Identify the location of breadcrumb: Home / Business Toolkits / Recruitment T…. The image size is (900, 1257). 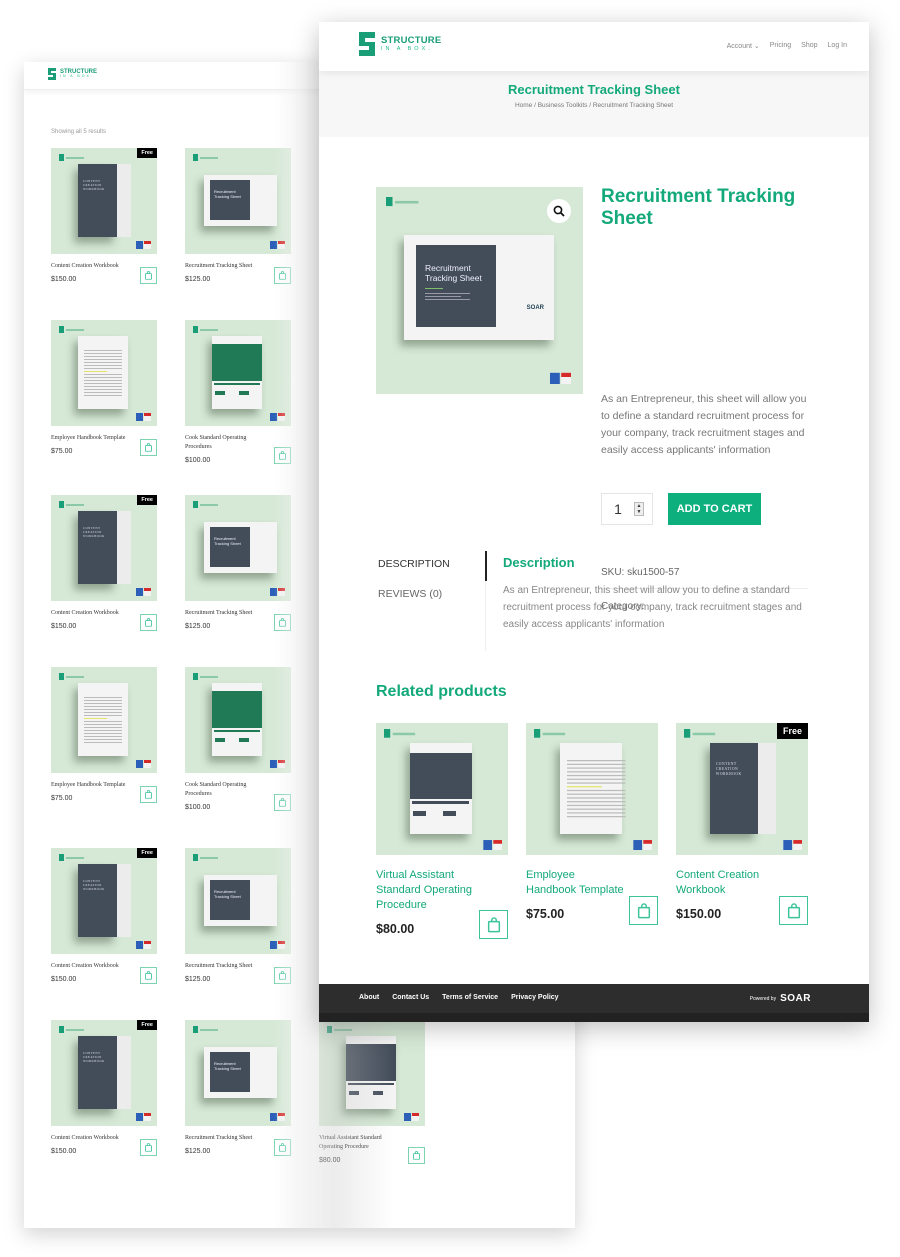
(594, 105).